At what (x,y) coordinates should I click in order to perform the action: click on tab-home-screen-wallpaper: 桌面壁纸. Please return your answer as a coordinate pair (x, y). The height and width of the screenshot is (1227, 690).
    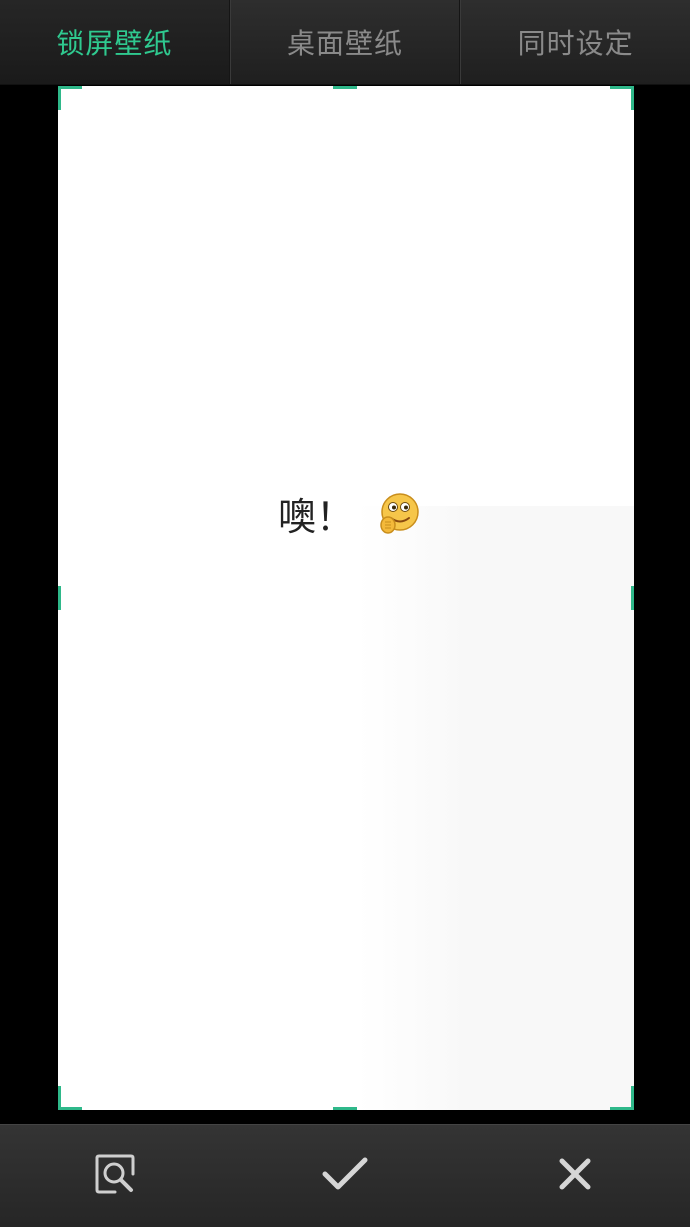
    Looking at the image, I should click on (345, 42).